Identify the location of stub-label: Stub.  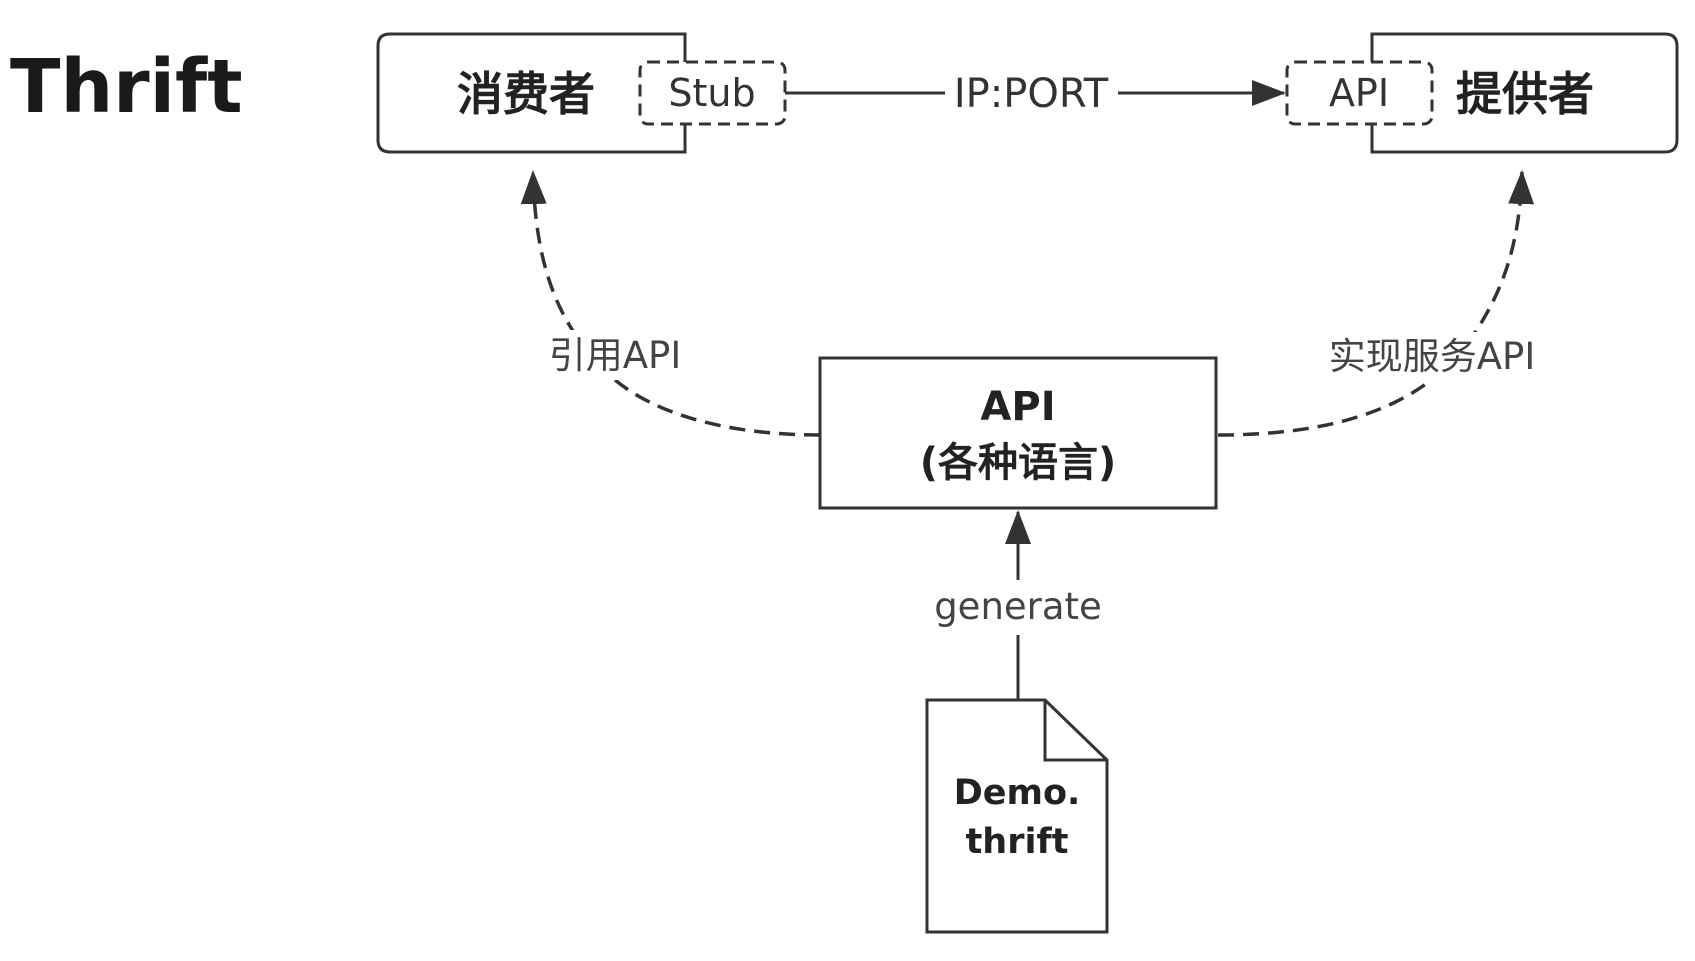
(711, 93).